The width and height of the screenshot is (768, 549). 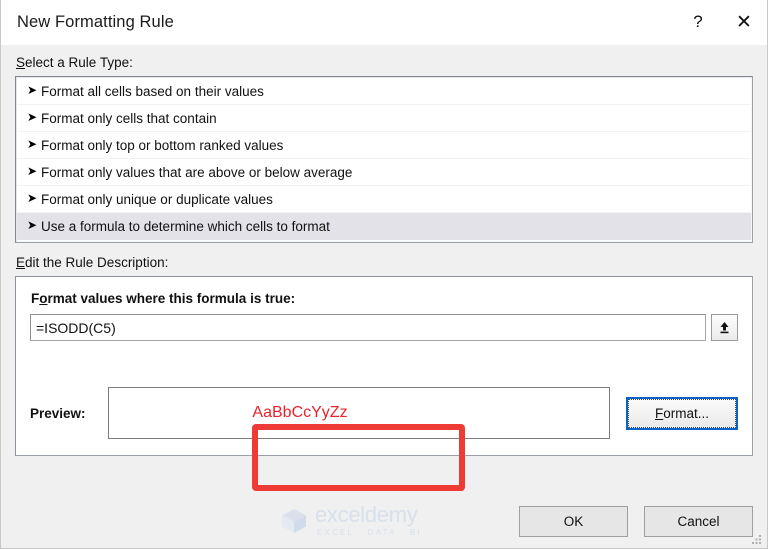 What do you see at coordinates (300, 412) in the screenshot?
I see `preview-sample-text: AaBbCcYyZz` at bounding box center [300, 412].